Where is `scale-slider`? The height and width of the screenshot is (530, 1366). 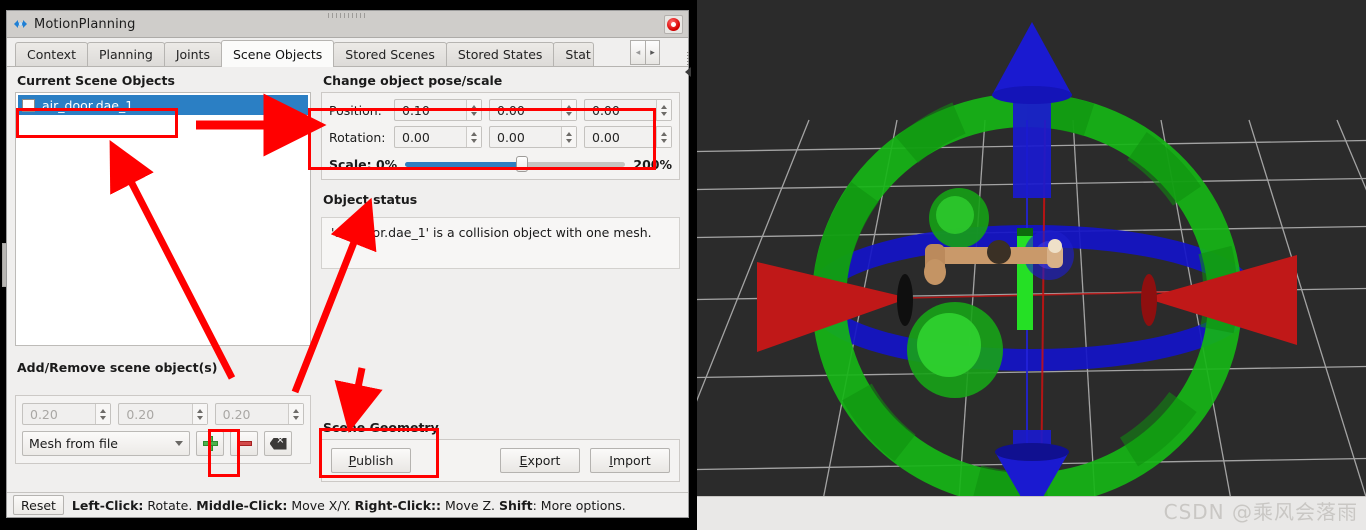
scale-slider is located at coordinates (515, 164).